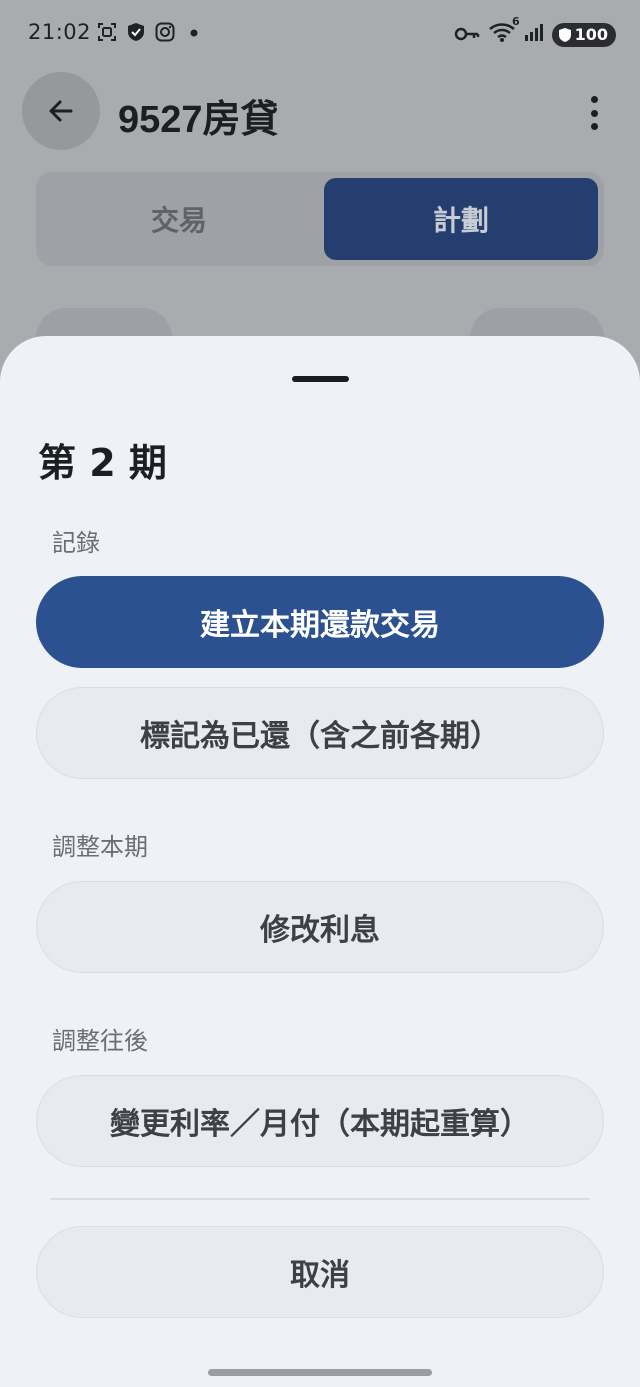 Image resolution: width=640 pixels, height=1387 pixels. What do you see at coordinates (194, 32) in the screenshot?
I see `dot-icon` at bounding box center [194, 32].